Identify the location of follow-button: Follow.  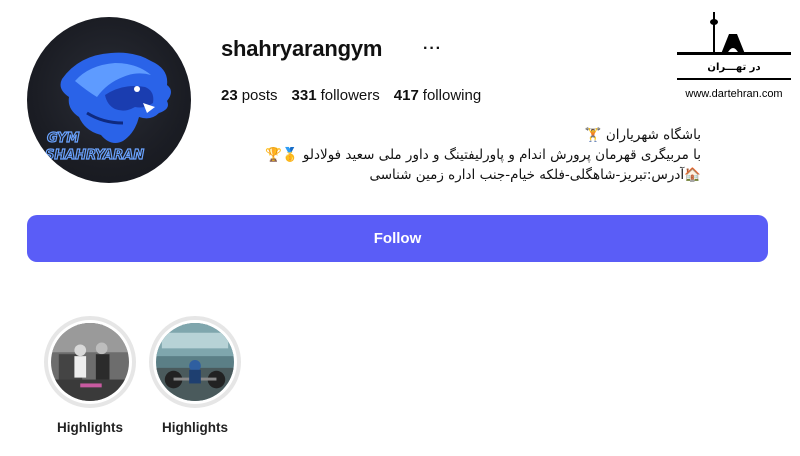
(397, 238).